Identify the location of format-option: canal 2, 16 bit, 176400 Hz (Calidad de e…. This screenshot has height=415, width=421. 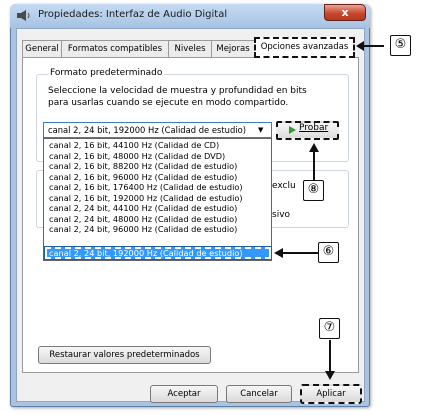
(146, 187).